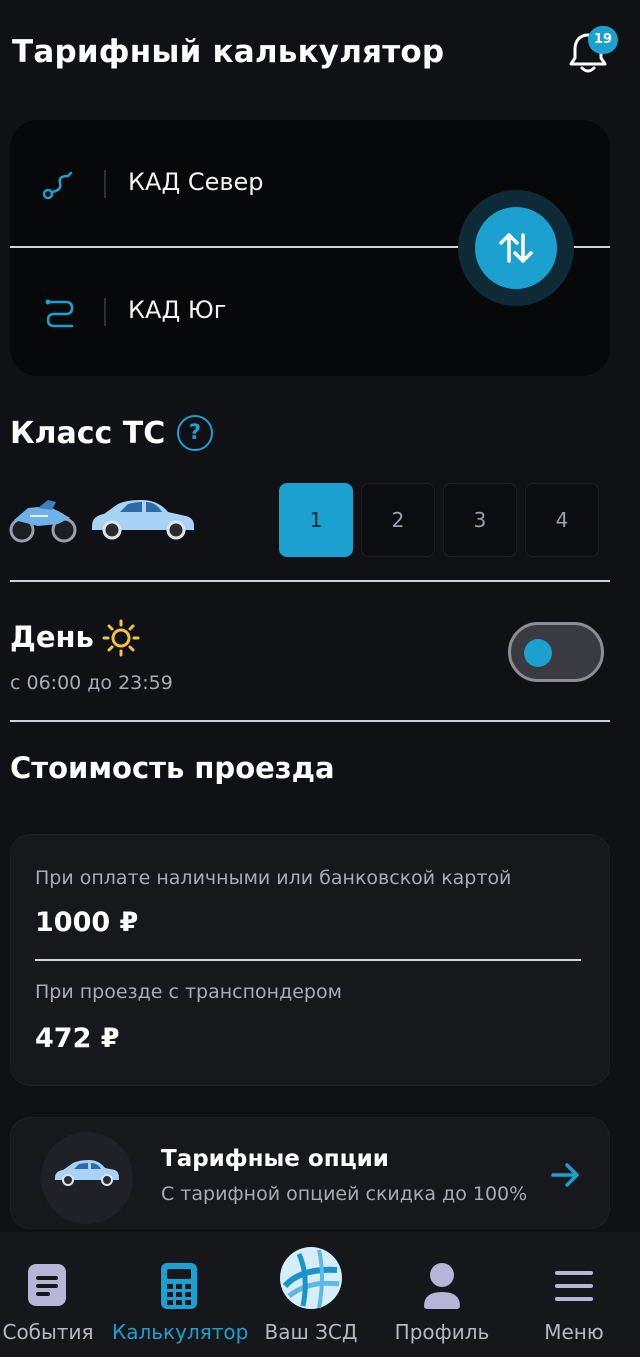 This screenshot has height=1357, width=640. Describe the element at coordinates (179, 1286) in the screenshot. I see `calculator-icon` at that location.